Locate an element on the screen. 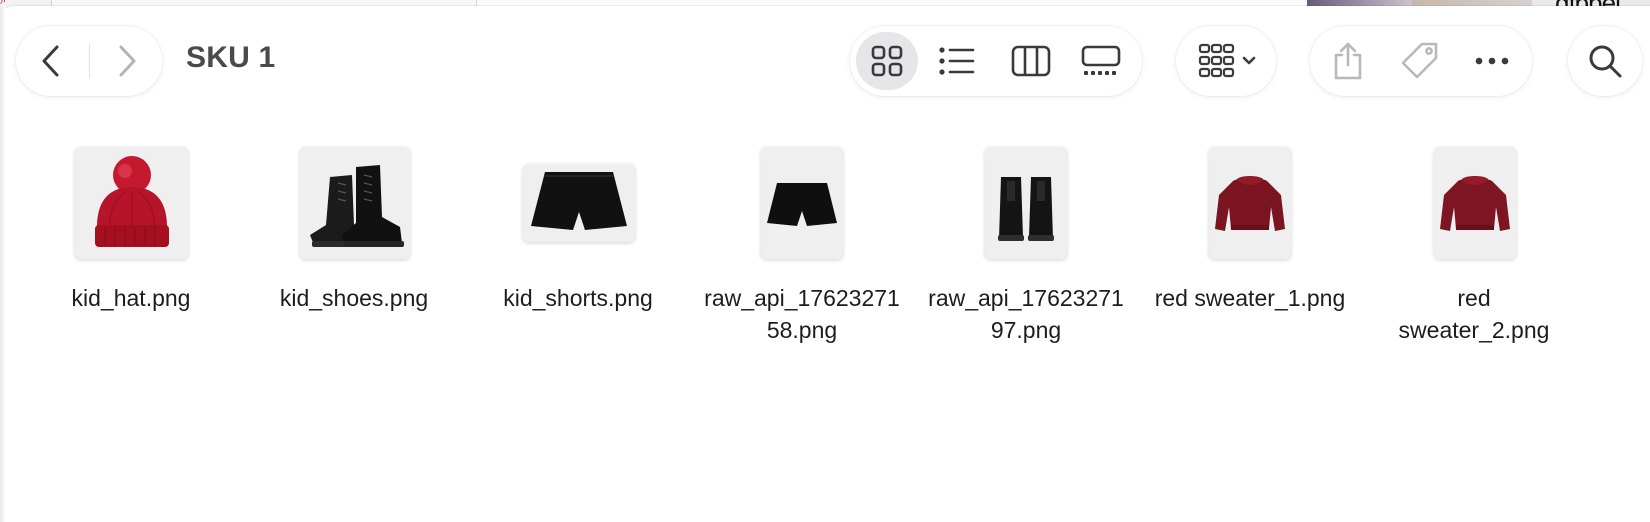 The width and height of the screenshot is (1650, 522). window-left-edge is located at coordinates (3, 264).